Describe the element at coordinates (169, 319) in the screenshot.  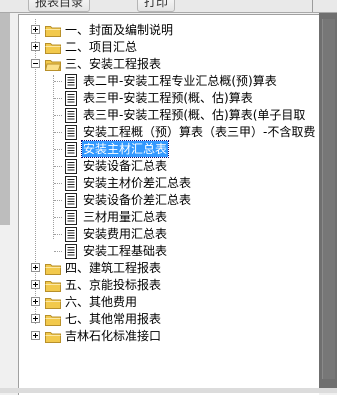
I see `tree-node-other-common: 七、其他常用报表` at that location.